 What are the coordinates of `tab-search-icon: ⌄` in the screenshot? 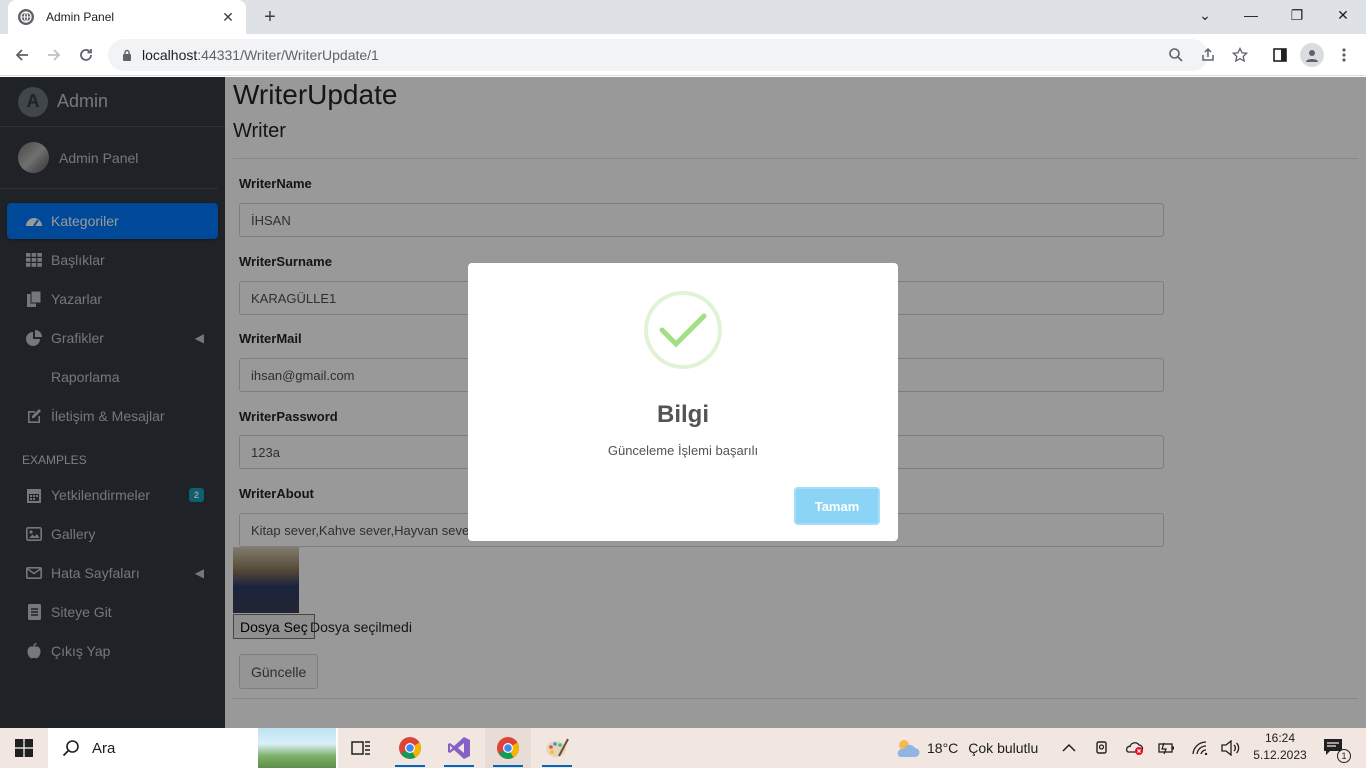 It's located at (1205, 15).